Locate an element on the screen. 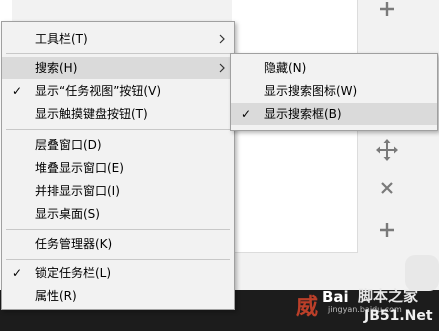  submenu-item-show-search-icon: 显示搜索图标(W) is located at coordinates (334, 91).